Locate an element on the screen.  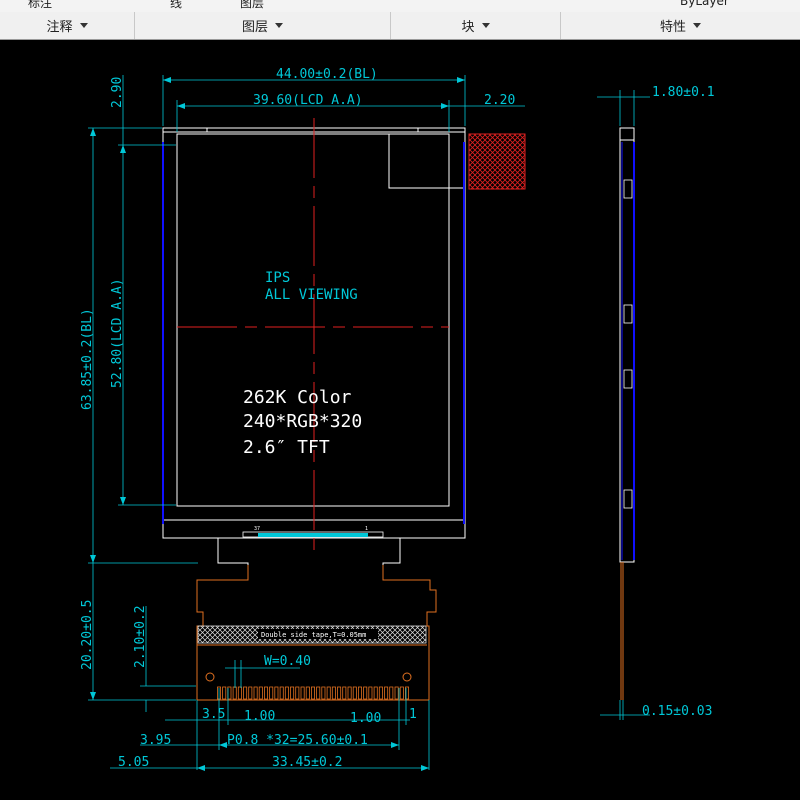
dim-finger-width: W=0.40 is located at coordinates (287, 661).